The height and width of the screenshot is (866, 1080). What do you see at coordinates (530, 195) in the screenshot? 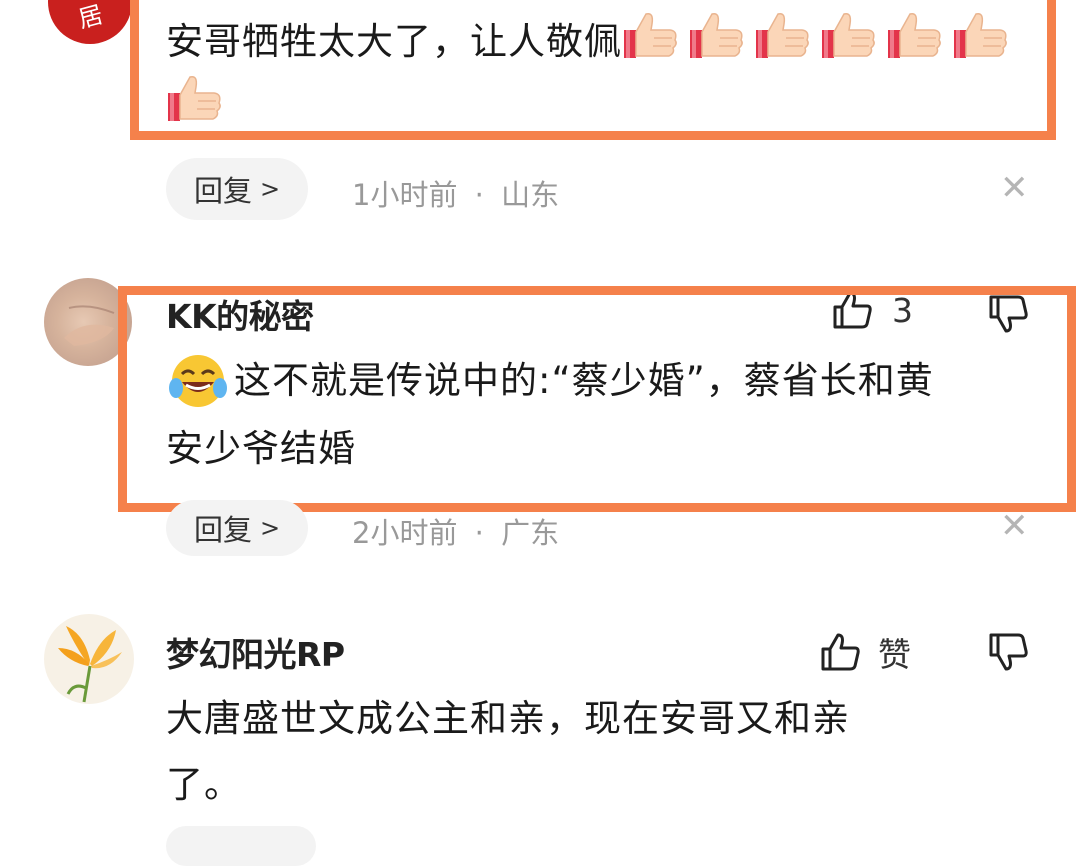
I see `comment-location: 山东` at bounding box center [530, 195].